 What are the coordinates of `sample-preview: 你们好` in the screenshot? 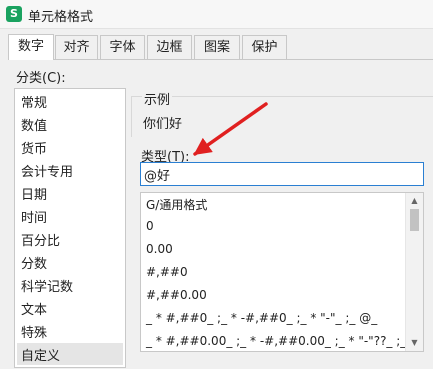 It's located at (163, 124).